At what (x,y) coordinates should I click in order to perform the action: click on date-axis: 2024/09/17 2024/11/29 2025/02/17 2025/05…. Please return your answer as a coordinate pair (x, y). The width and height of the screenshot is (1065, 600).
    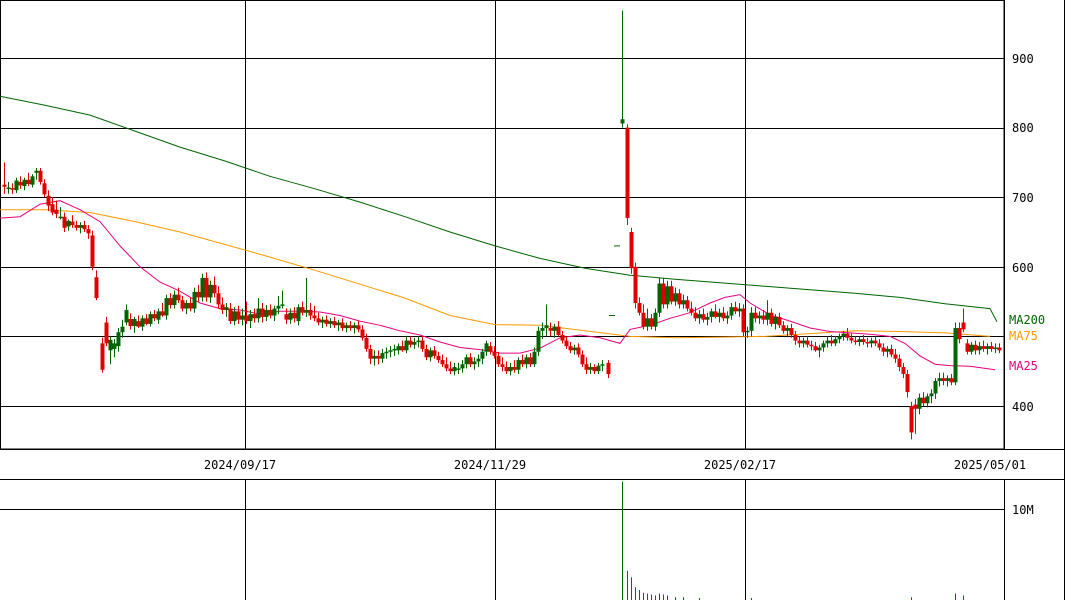
    Looking at the image, I should click on (615, 465).